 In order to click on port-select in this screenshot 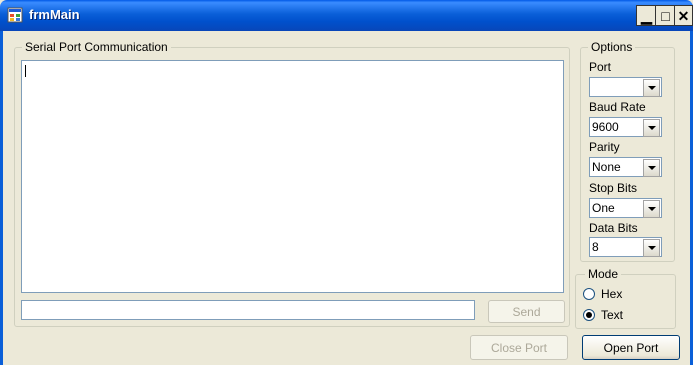, I will do `click(625, 87)`.